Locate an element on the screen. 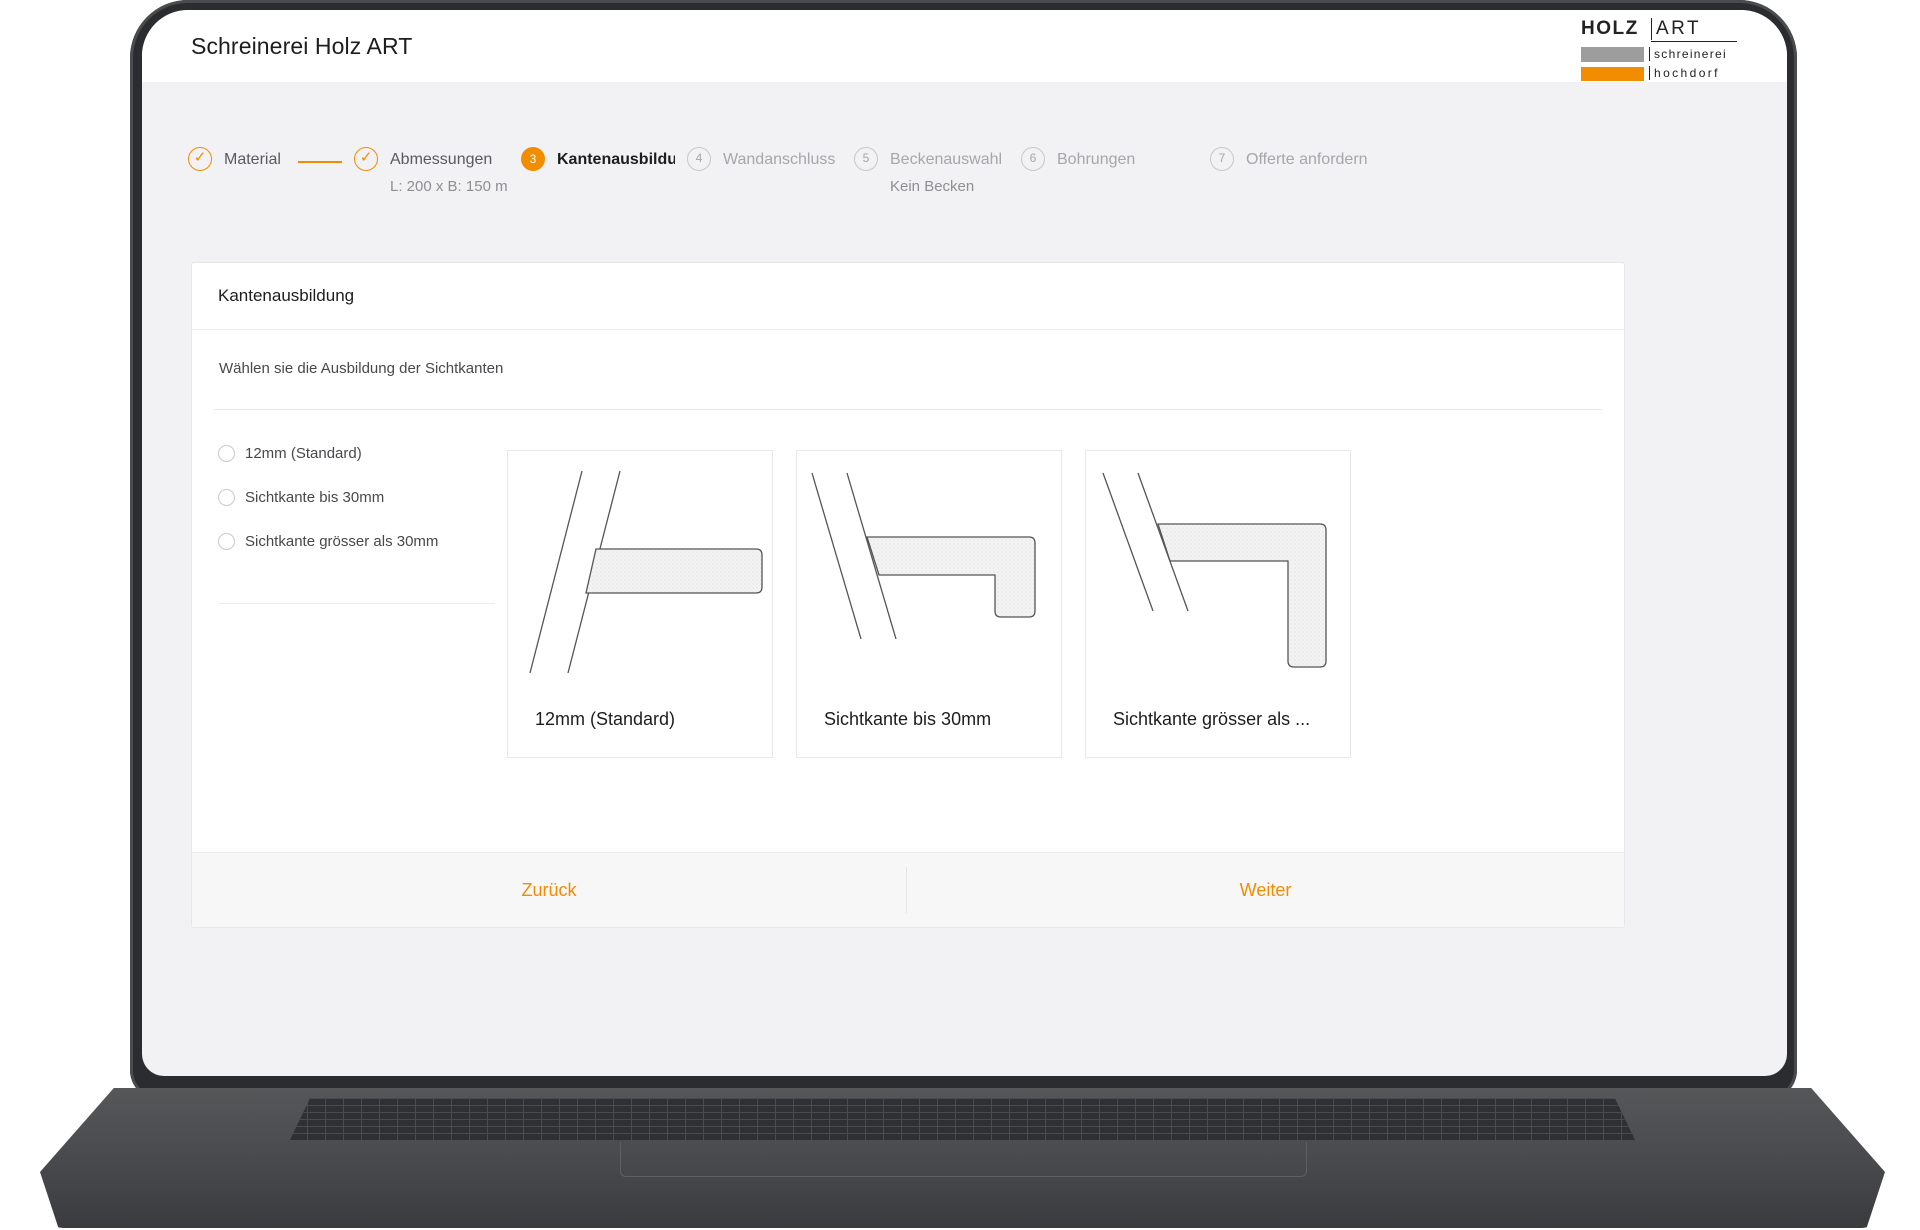  card-title: Kantenausbildung is located at coordinates (286, 295).